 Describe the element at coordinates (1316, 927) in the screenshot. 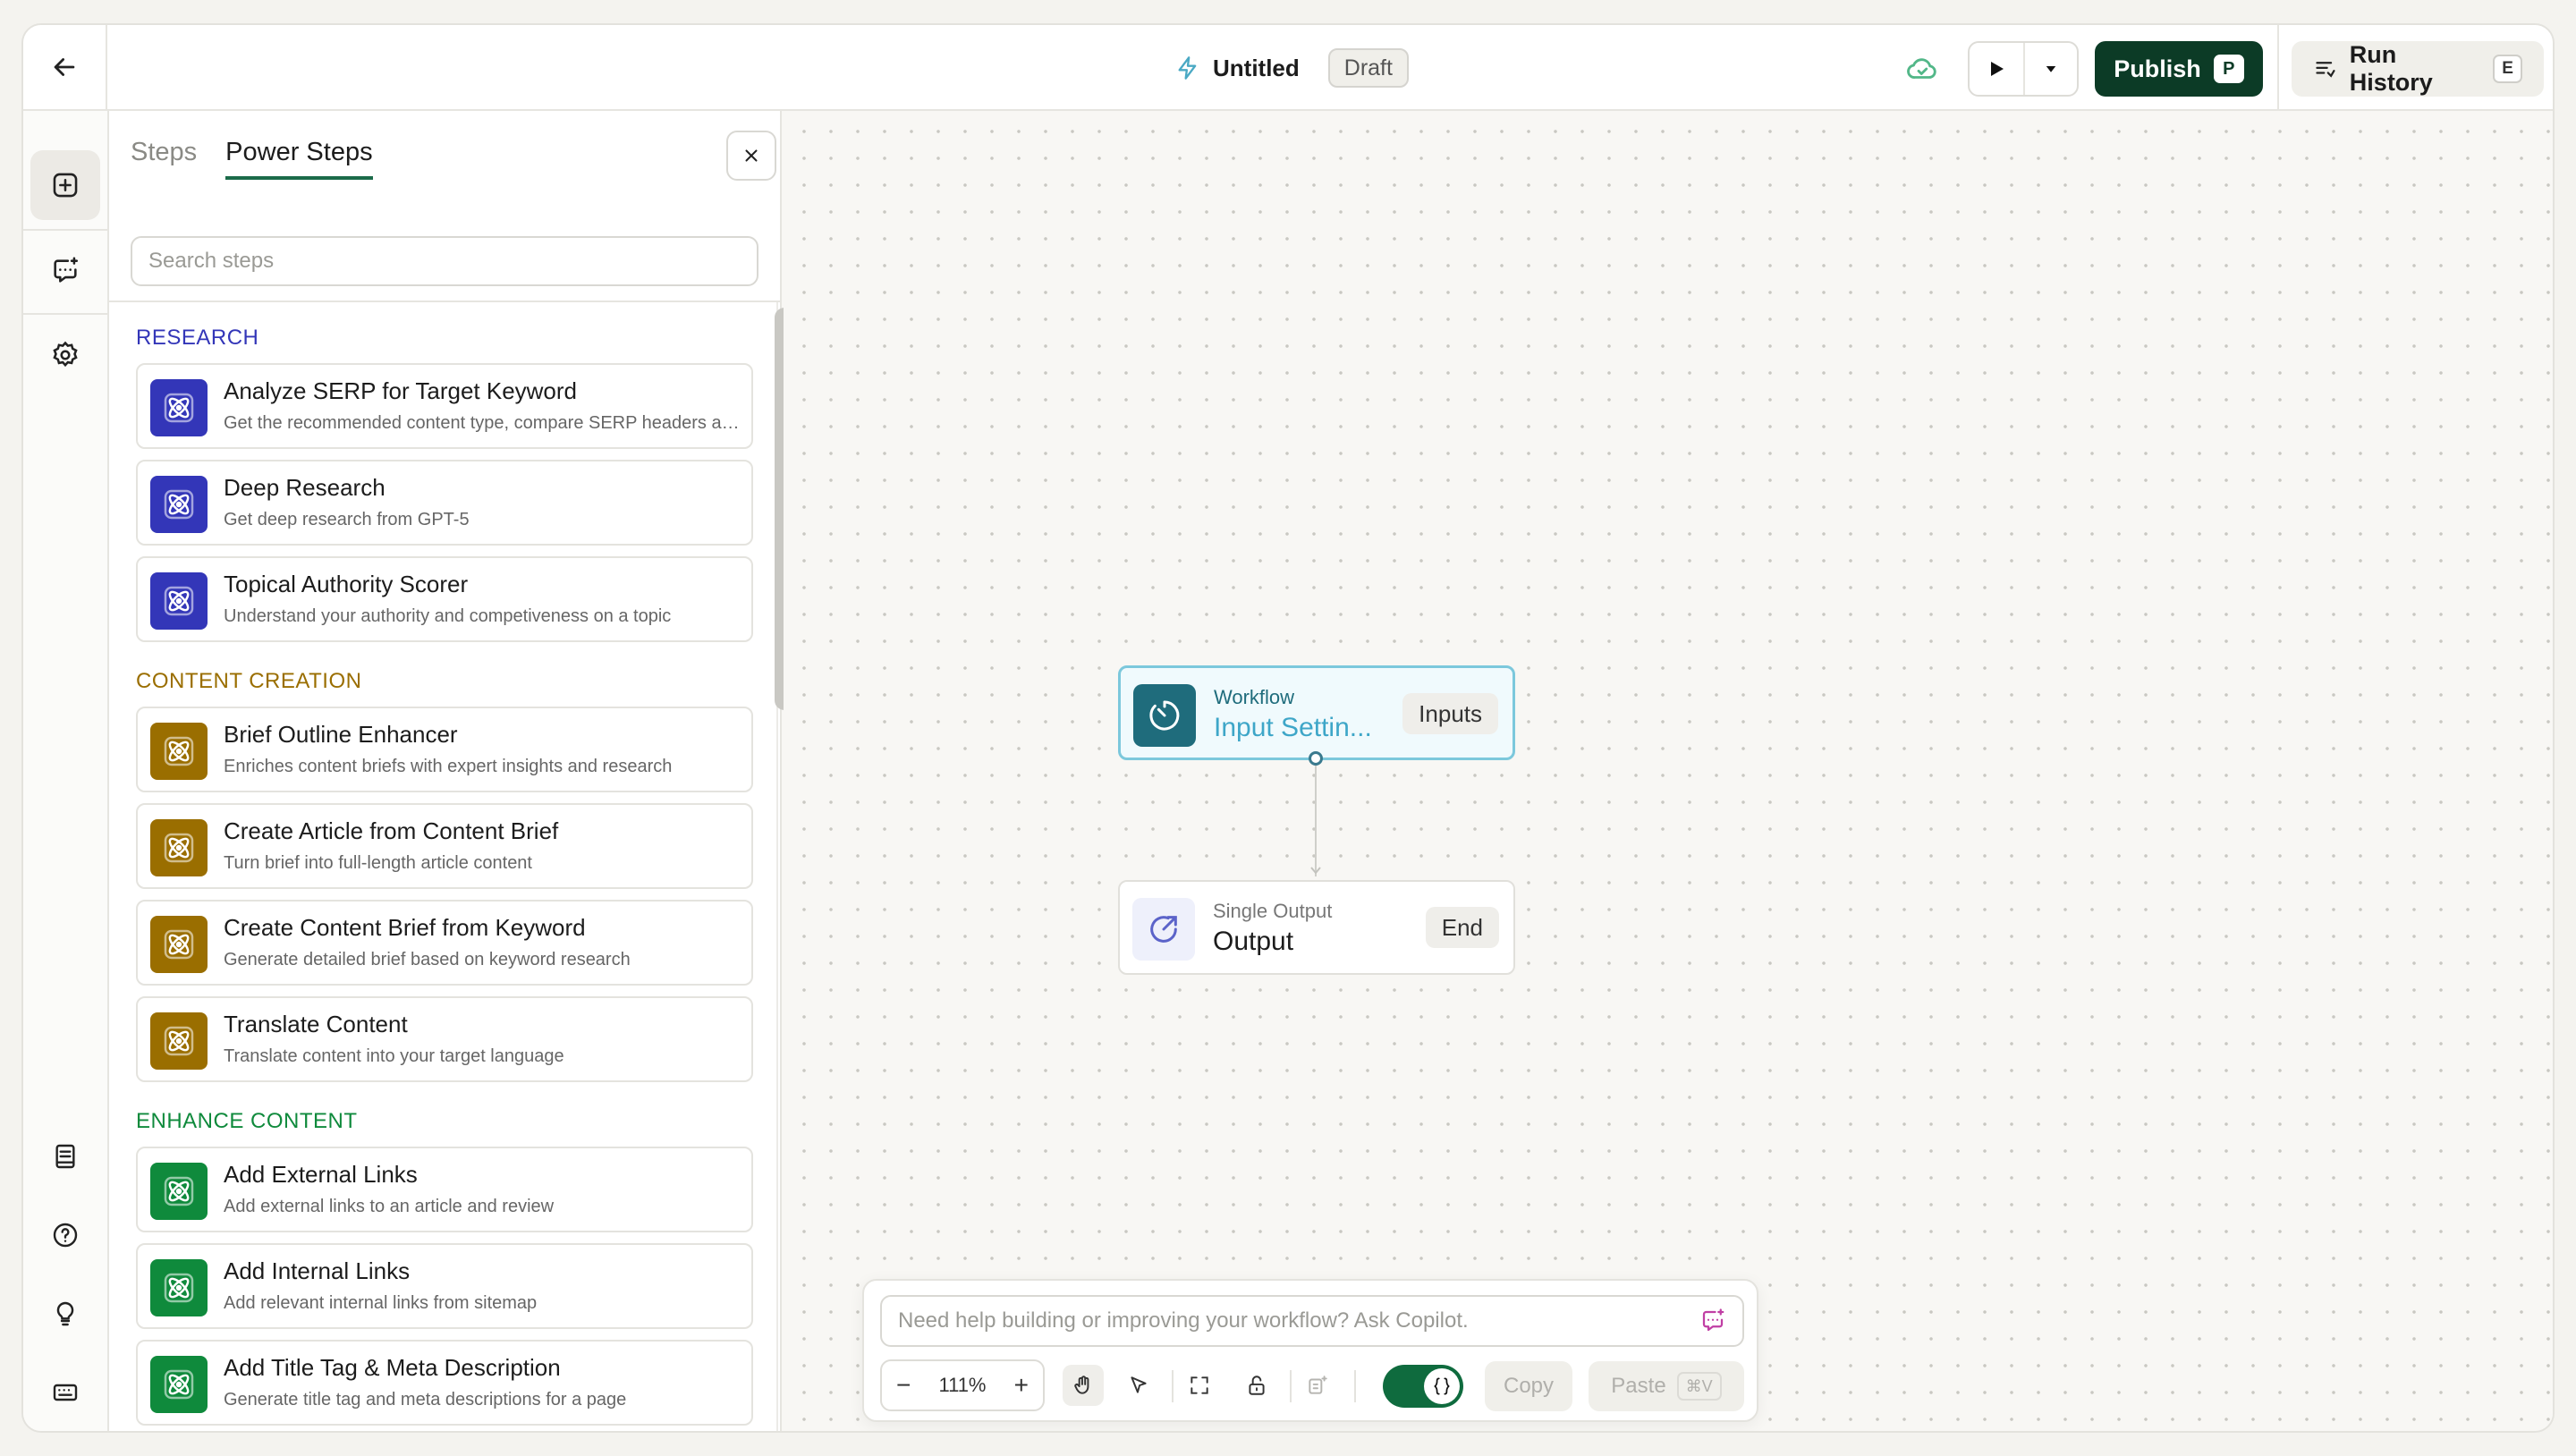

I see `output-node: Single Output Output End` at that location.